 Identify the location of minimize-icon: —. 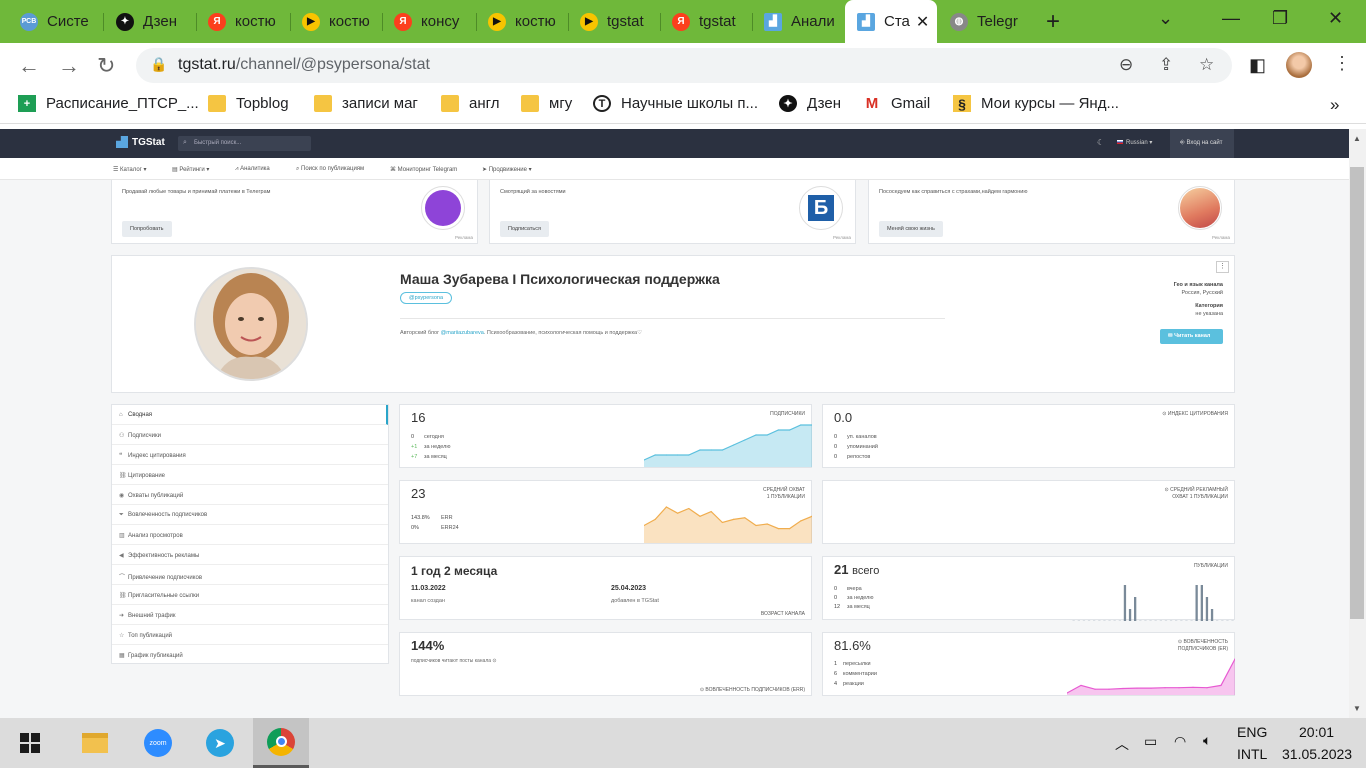
(1231, 18).